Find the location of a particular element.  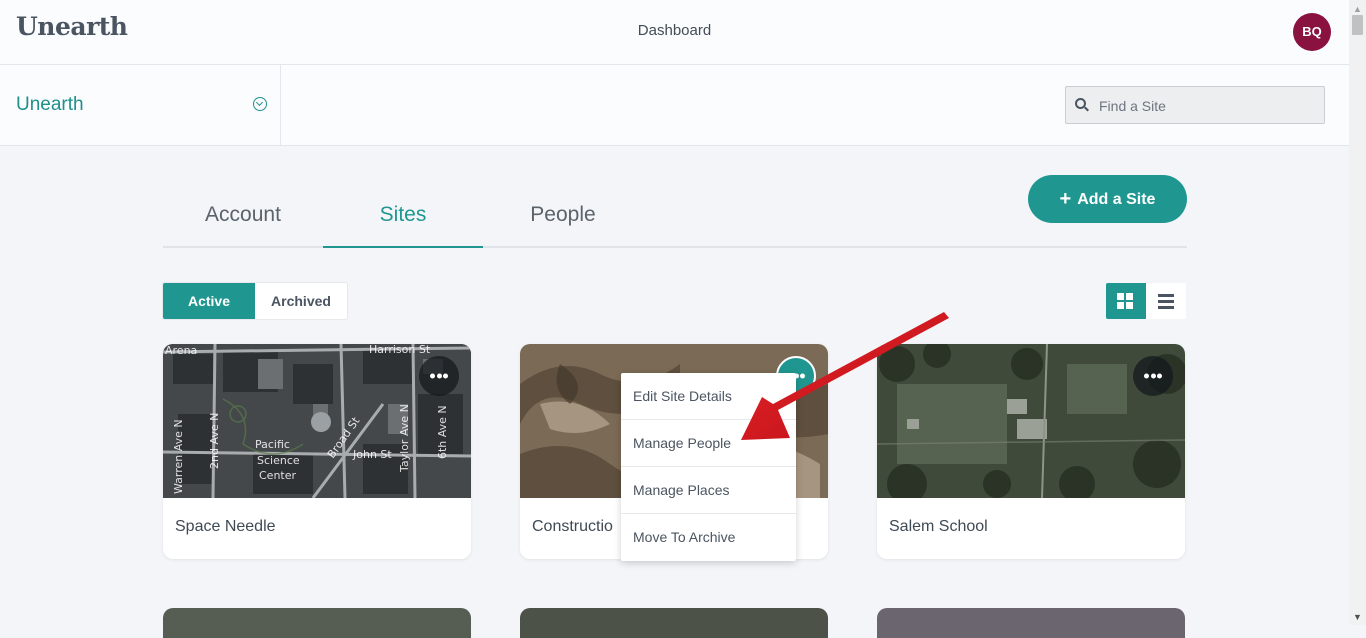

site-name: Salem School is located at coordinates (938, 527).